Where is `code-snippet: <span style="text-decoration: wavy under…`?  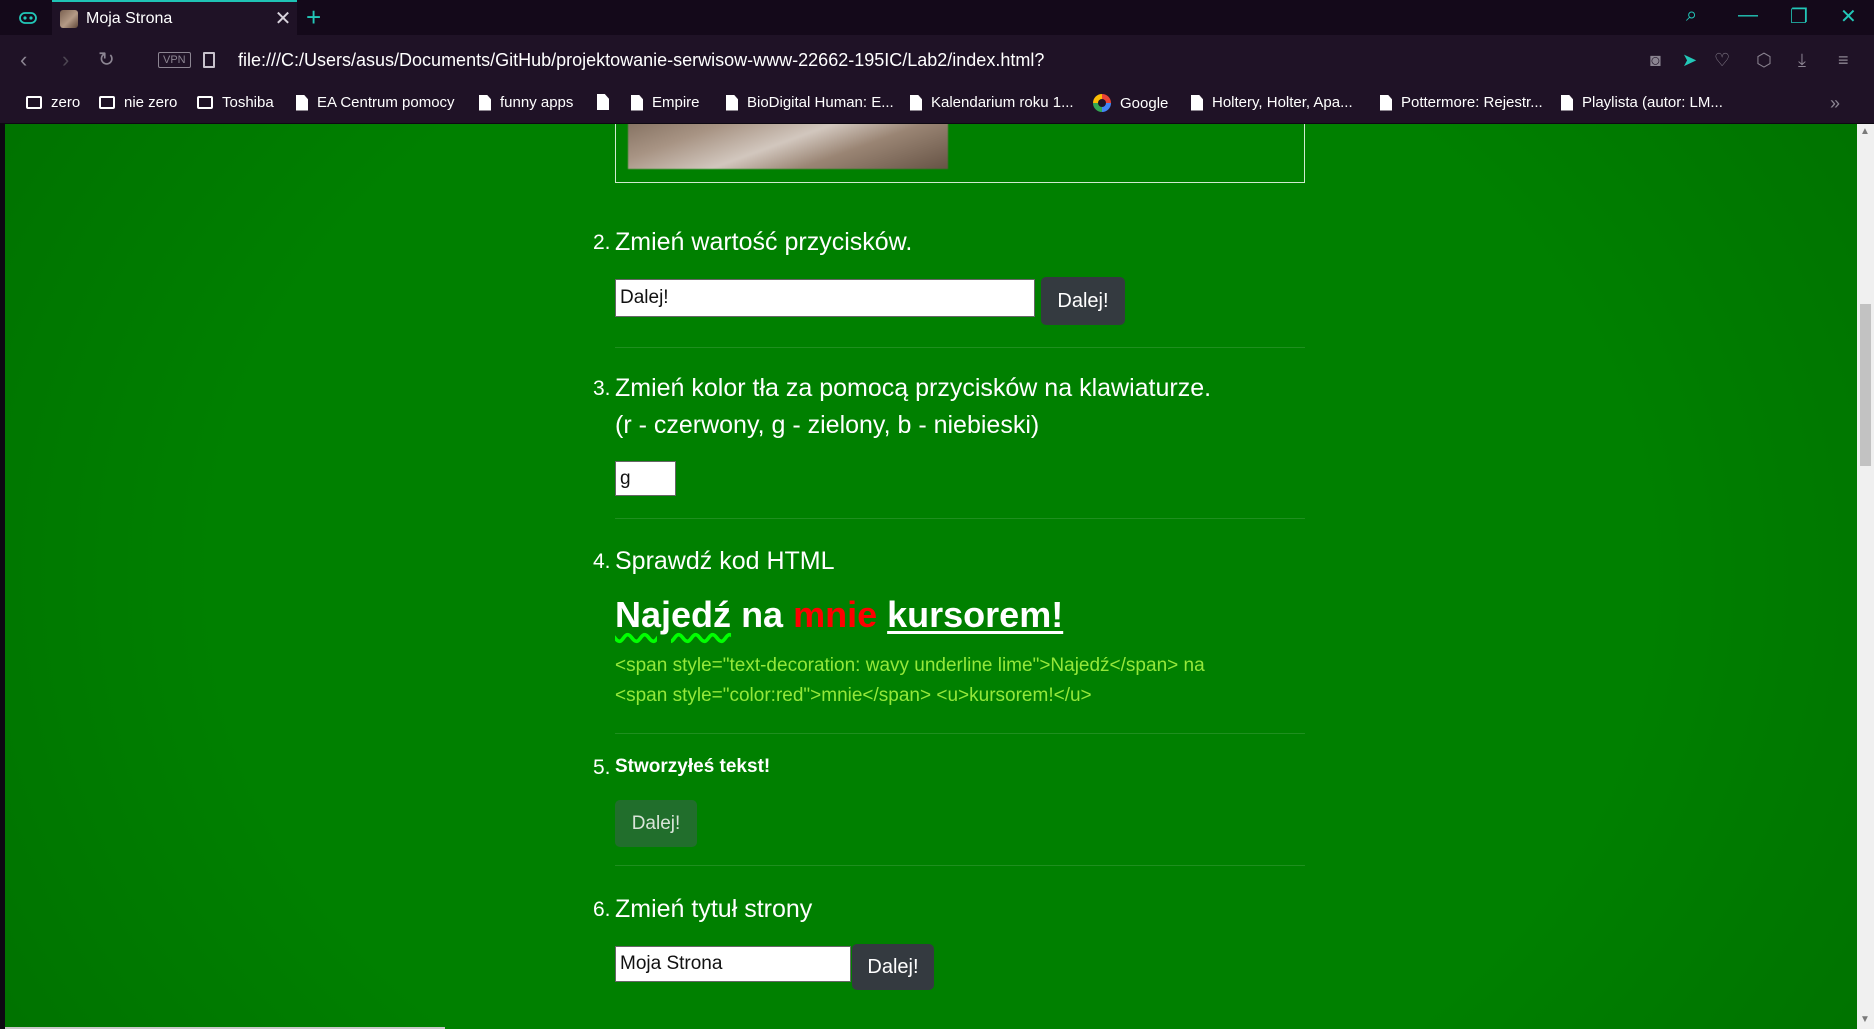
code-snippet: <span style="text-decoration: wavy under… is located at coordinates (910, 681).